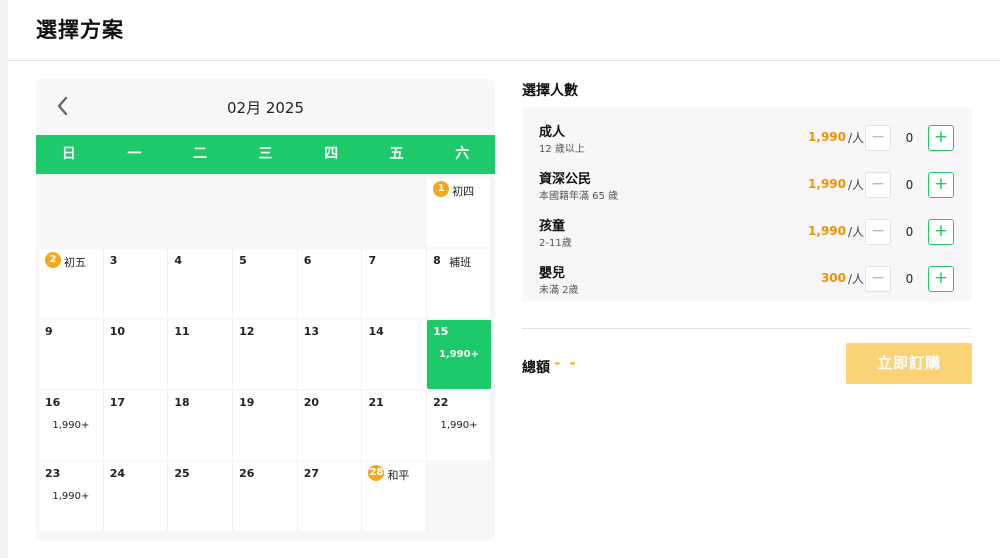 The height and width of the screenshot is (558, 1000). I want to click on calendar-day-8: 8 補班, so click(459, 283).